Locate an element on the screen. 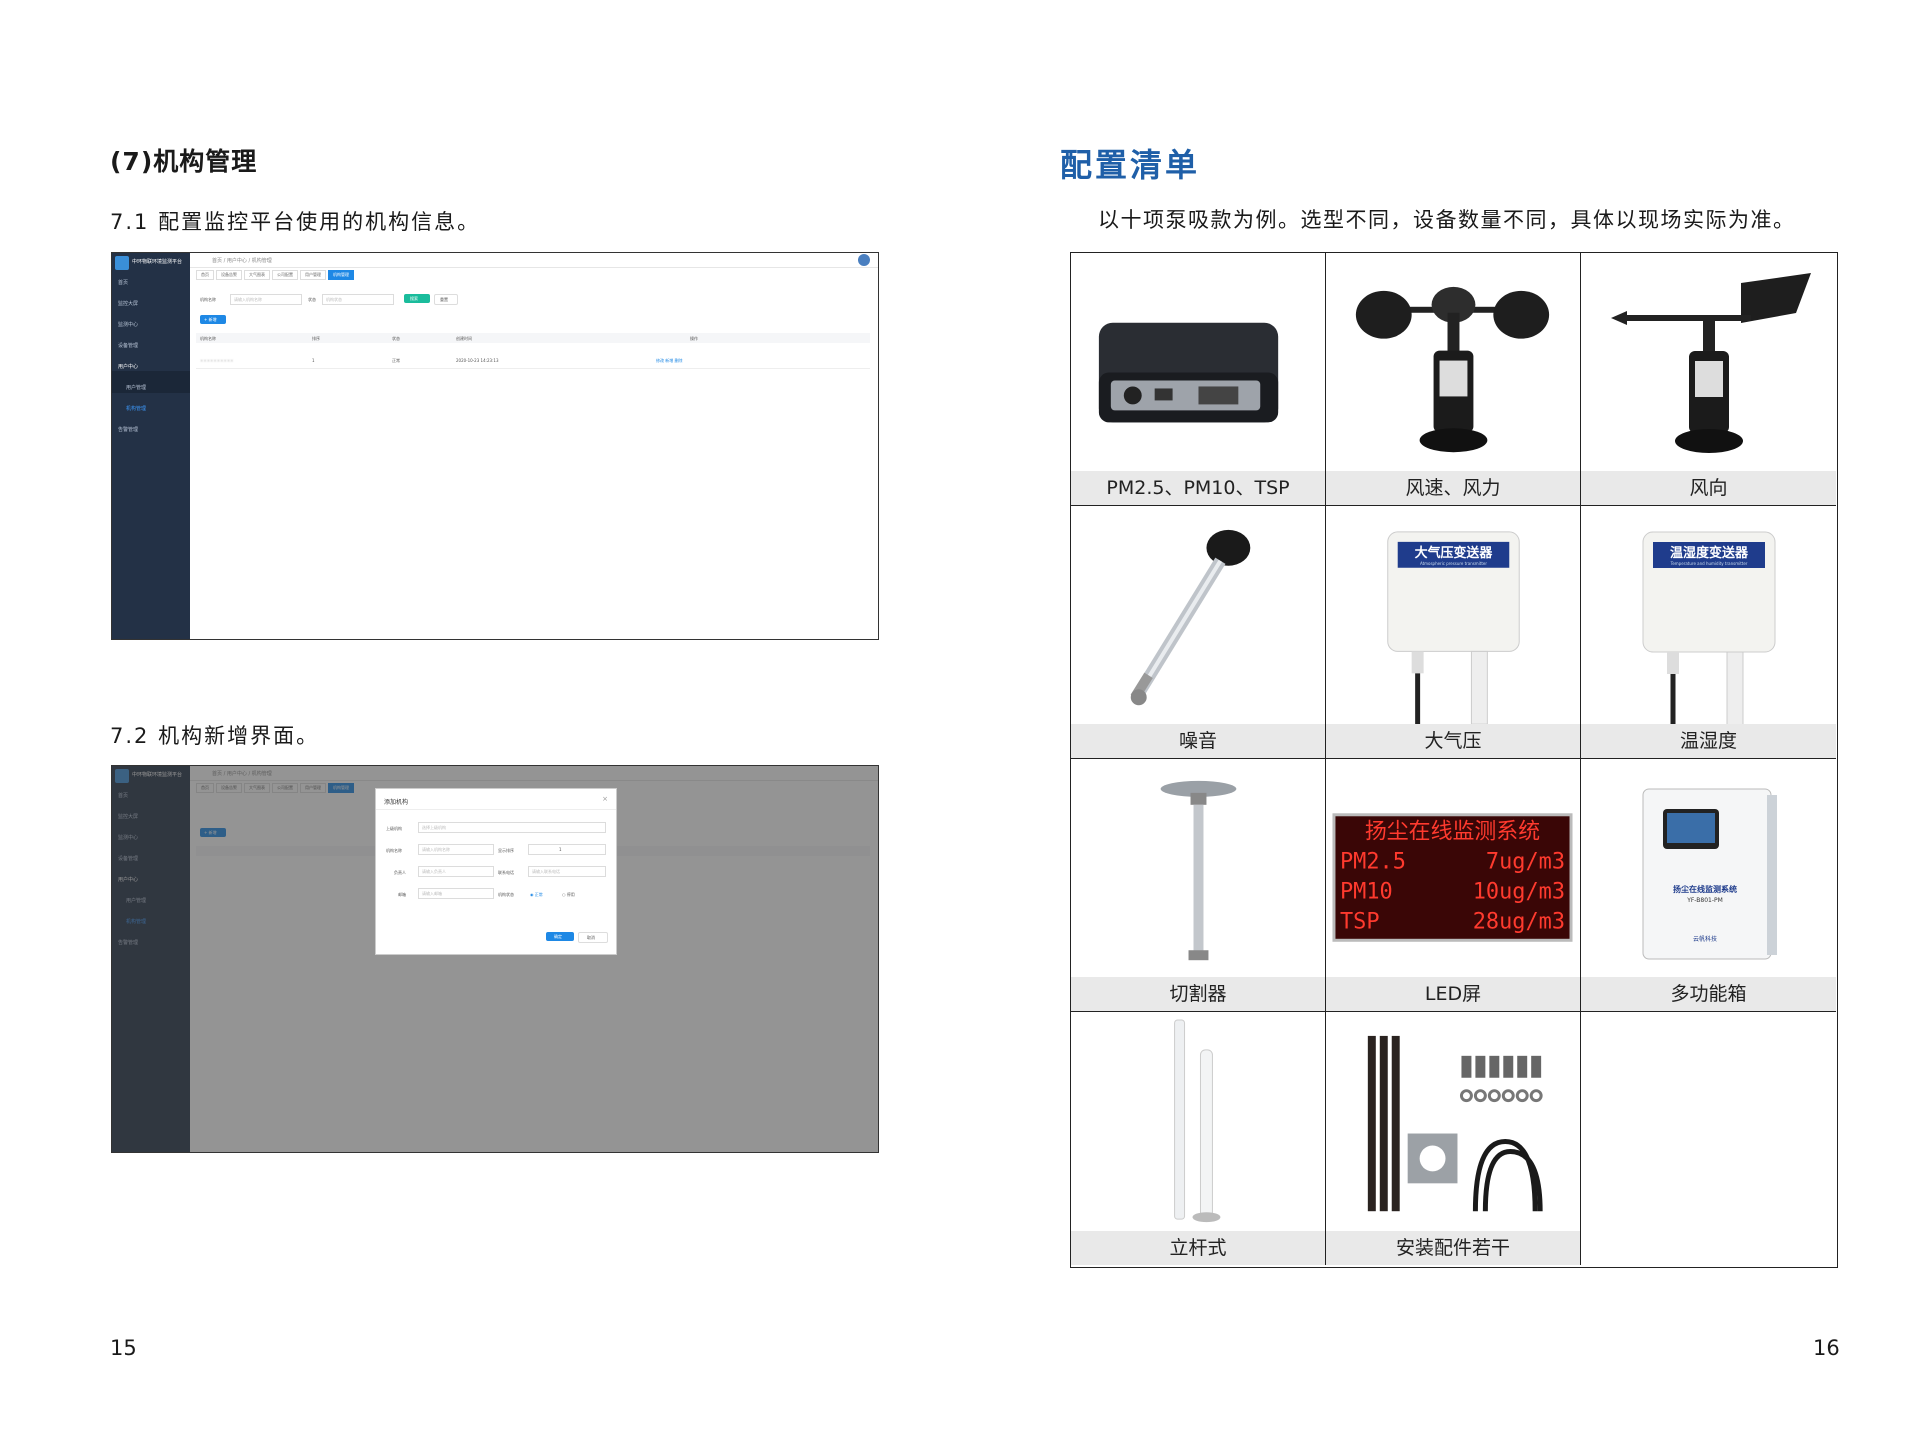  phone-label: 联系电话 is located at coordinates (506, 872).